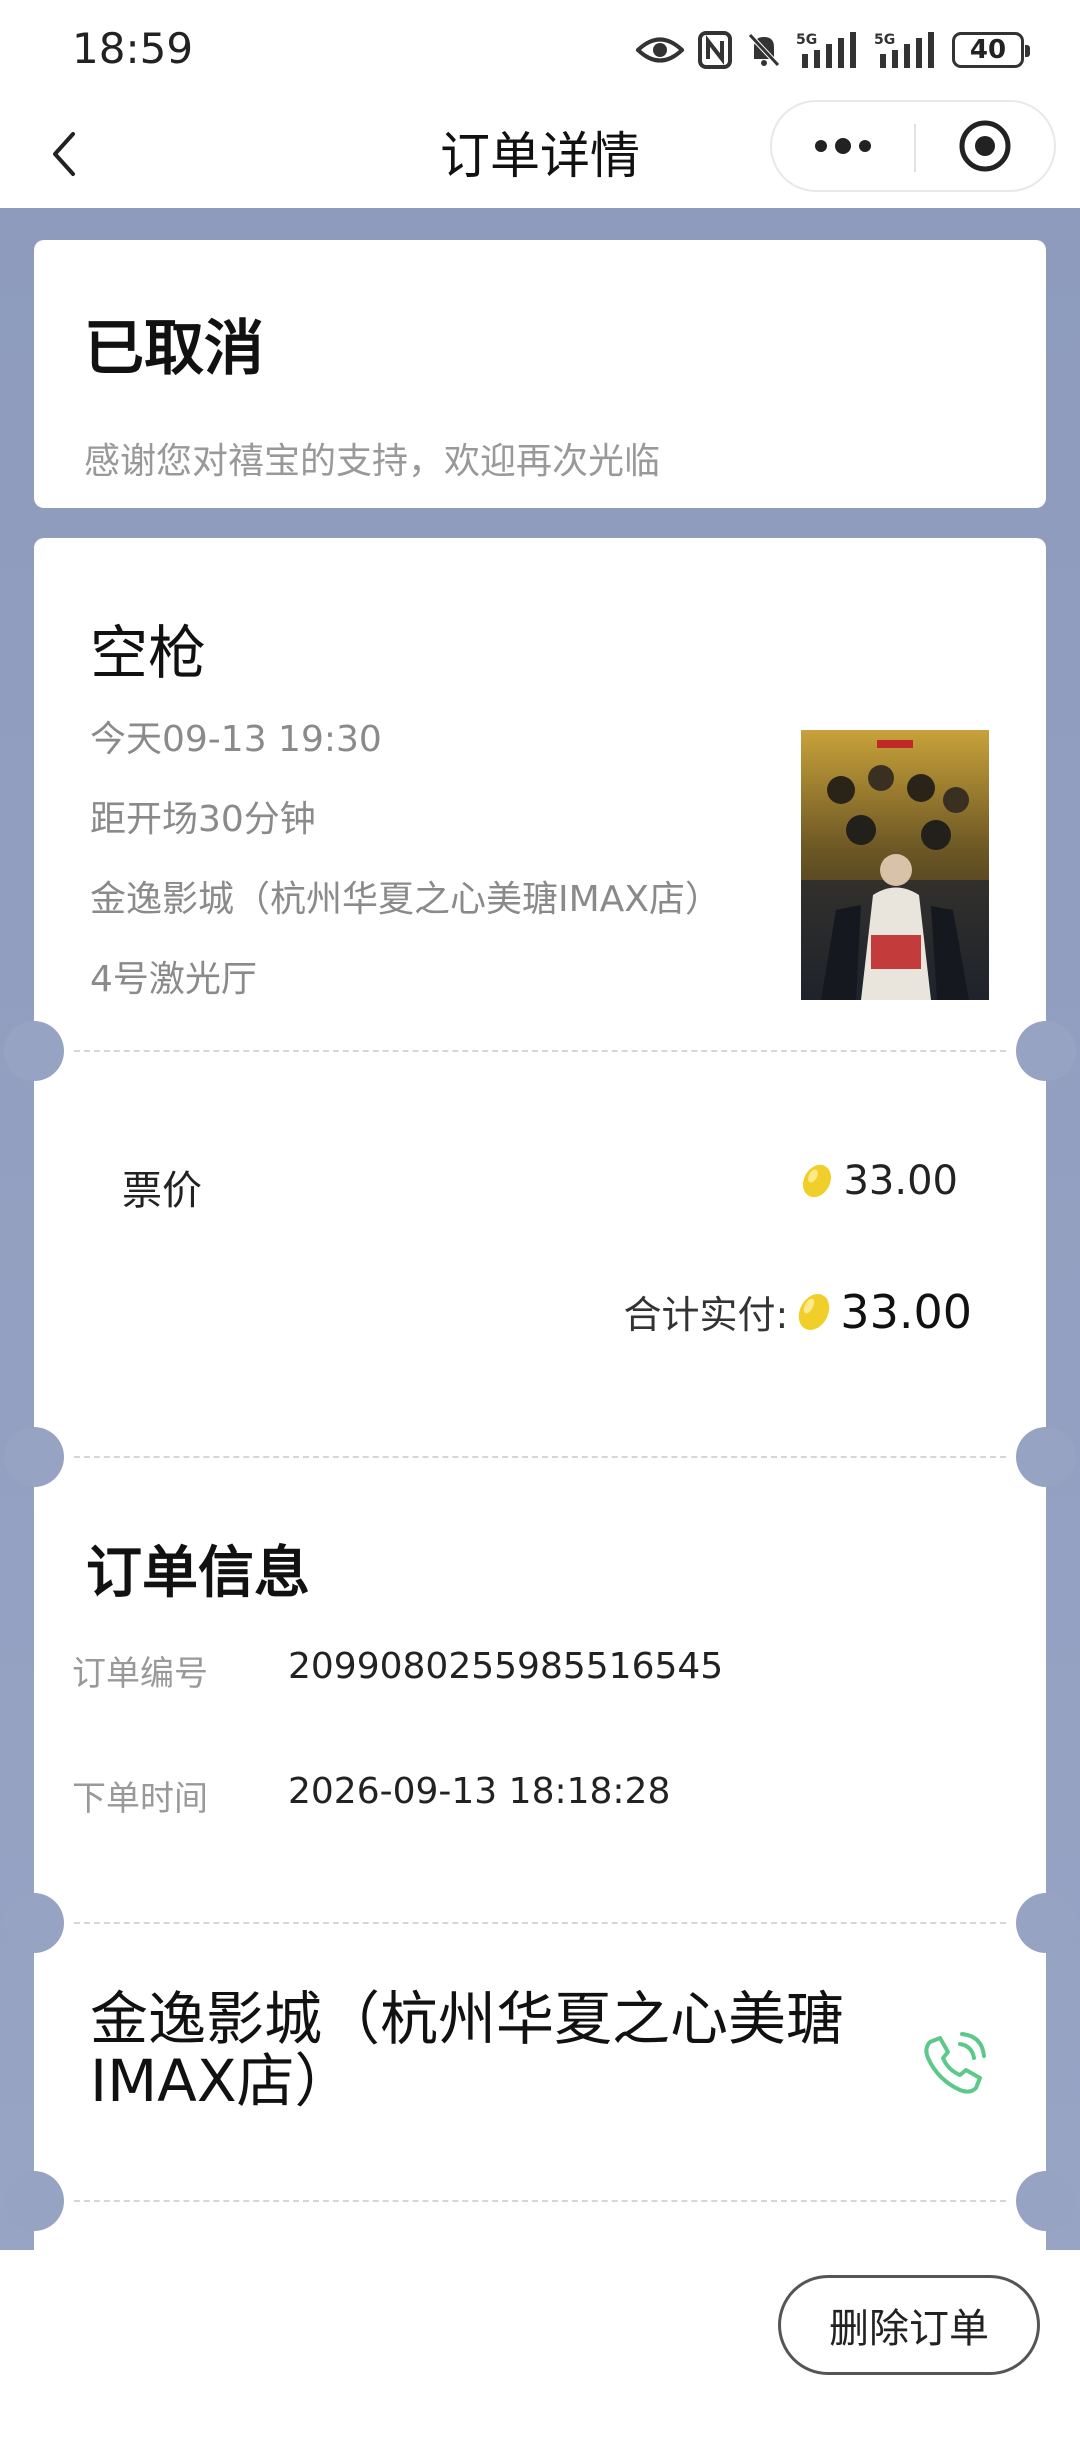 The image size is (1080, 2438). I want to click on order-number-value: 2099080255985516545, so click(506, 1666).